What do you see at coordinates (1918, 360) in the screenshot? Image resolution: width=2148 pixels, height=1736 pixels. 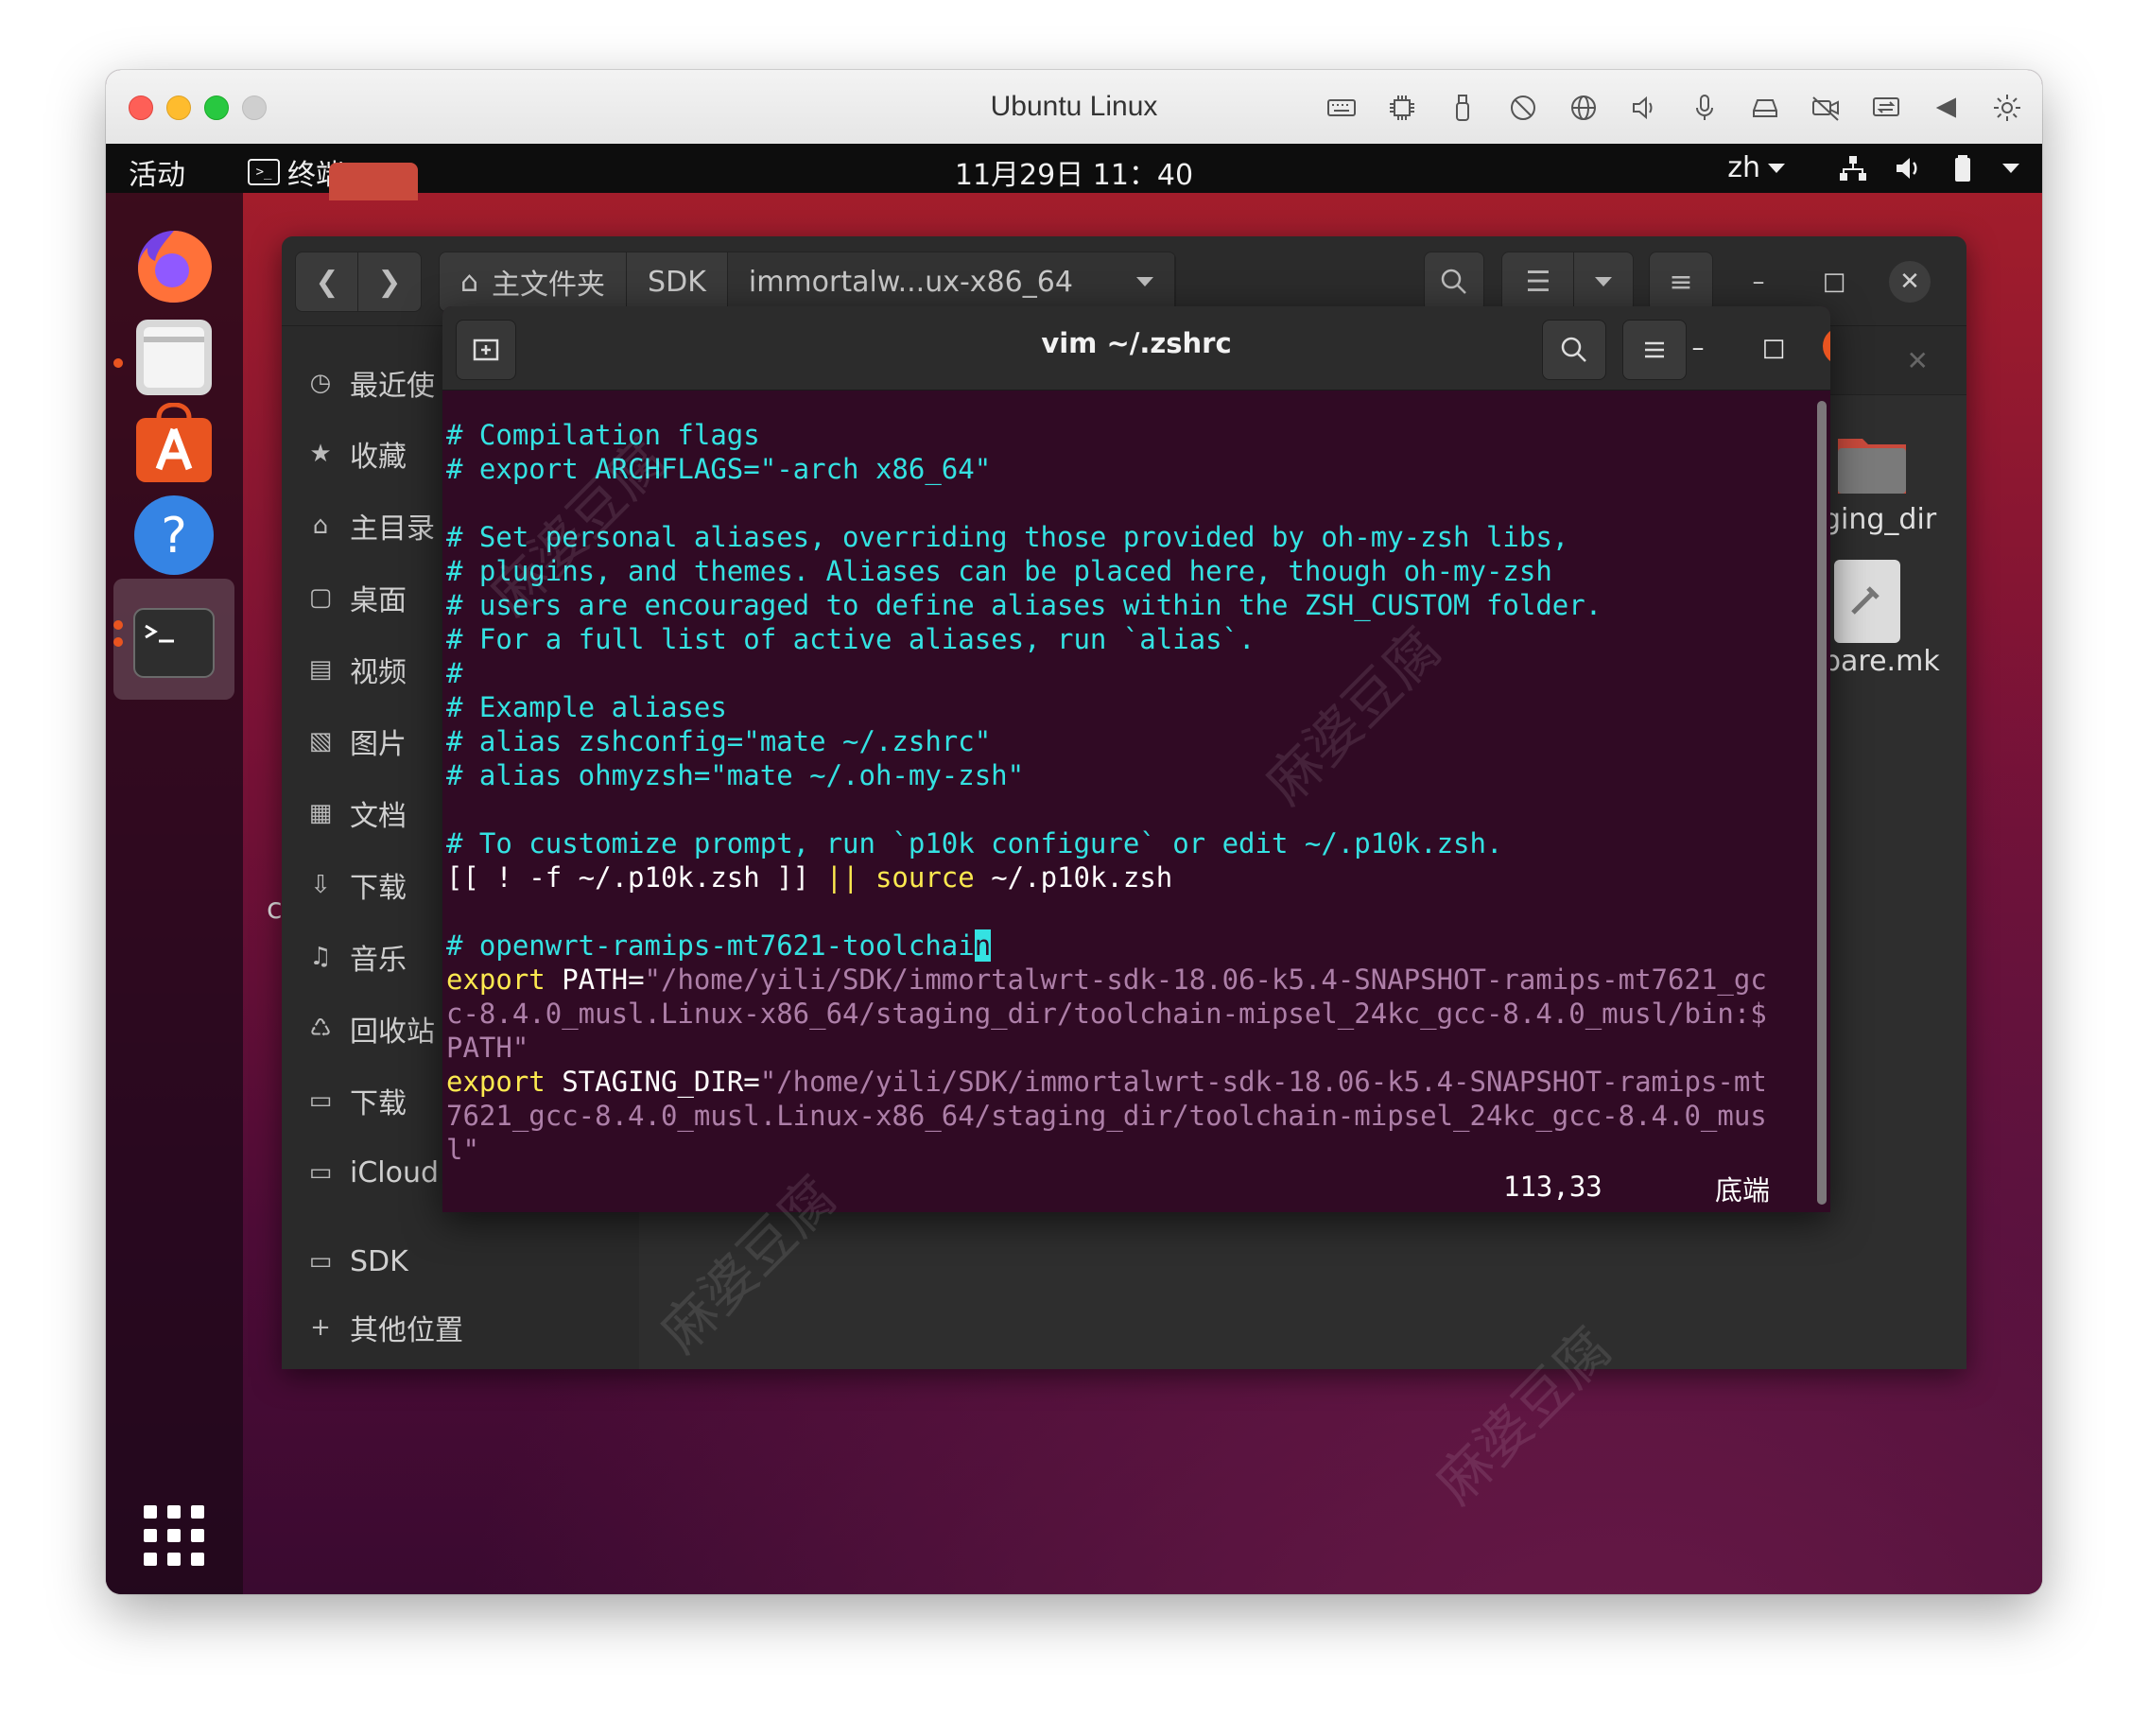 I see `close-icon: ✕` at bounding box center [1918, 360].